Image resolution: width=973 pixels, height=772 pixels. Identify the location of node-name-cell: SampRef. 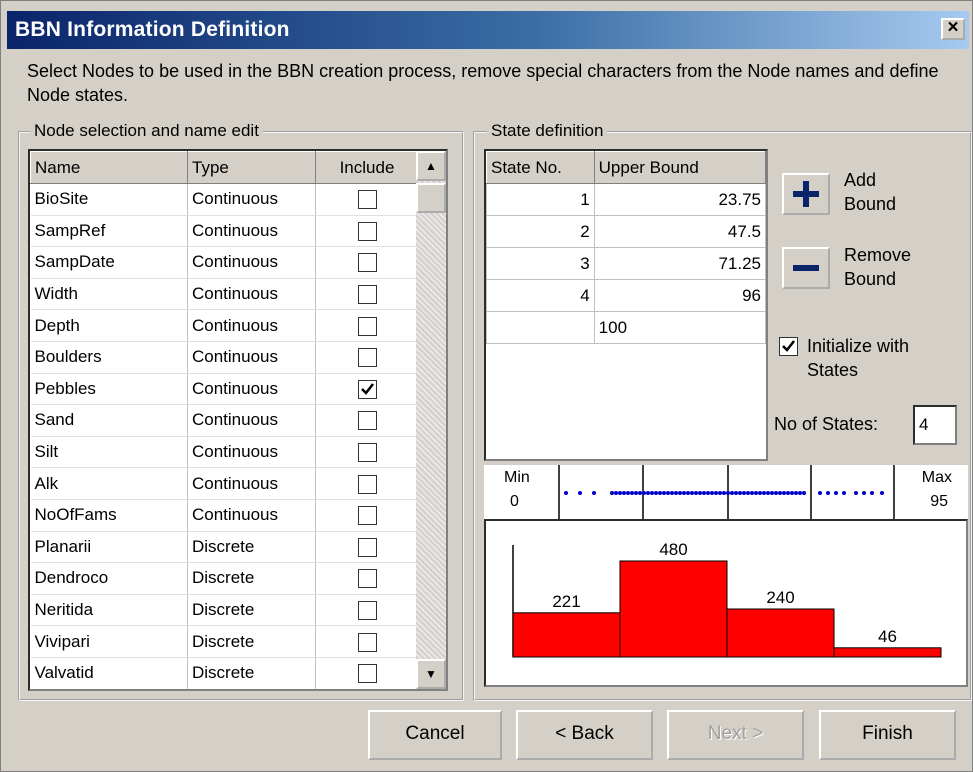
(109, 231).